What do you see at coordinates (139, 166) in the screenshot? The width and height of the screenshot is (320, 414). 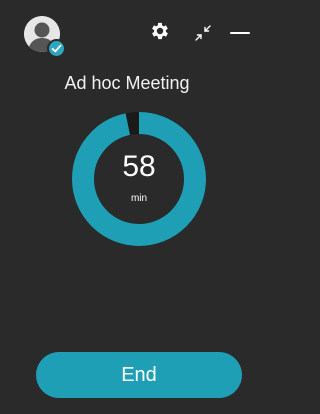 I see `time-remaining-value: 58` at bounding box center [139, 166].